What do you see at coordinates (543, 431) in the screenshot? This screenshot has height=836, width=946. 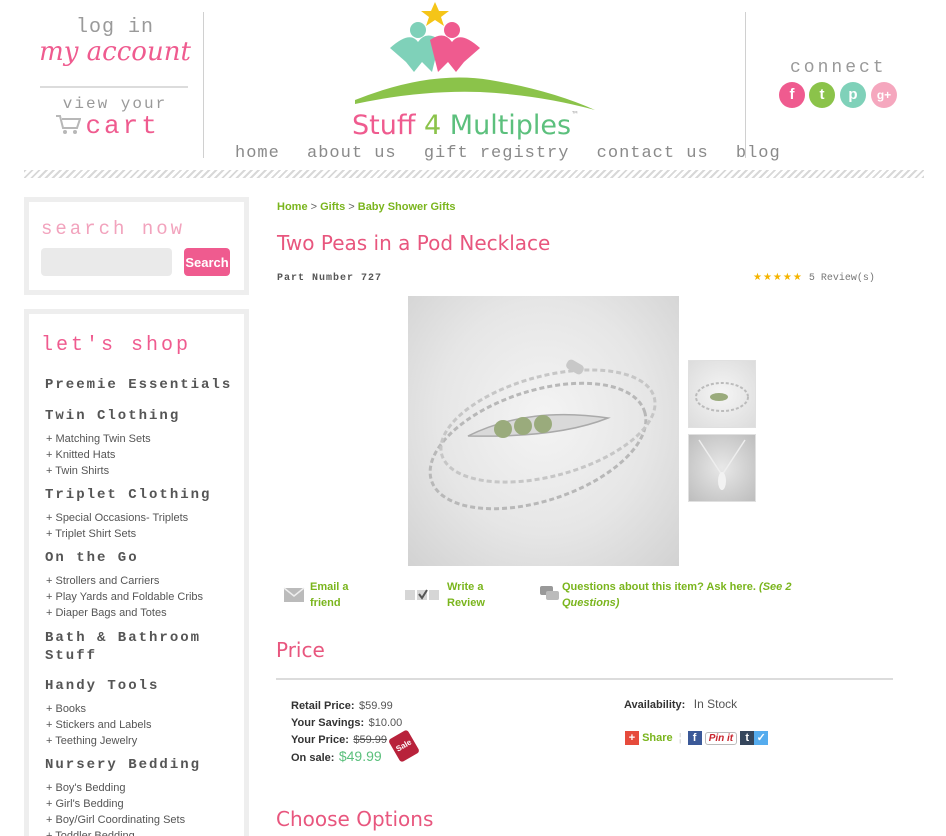 I see `product-main-image` at bounding box center [543, 431].